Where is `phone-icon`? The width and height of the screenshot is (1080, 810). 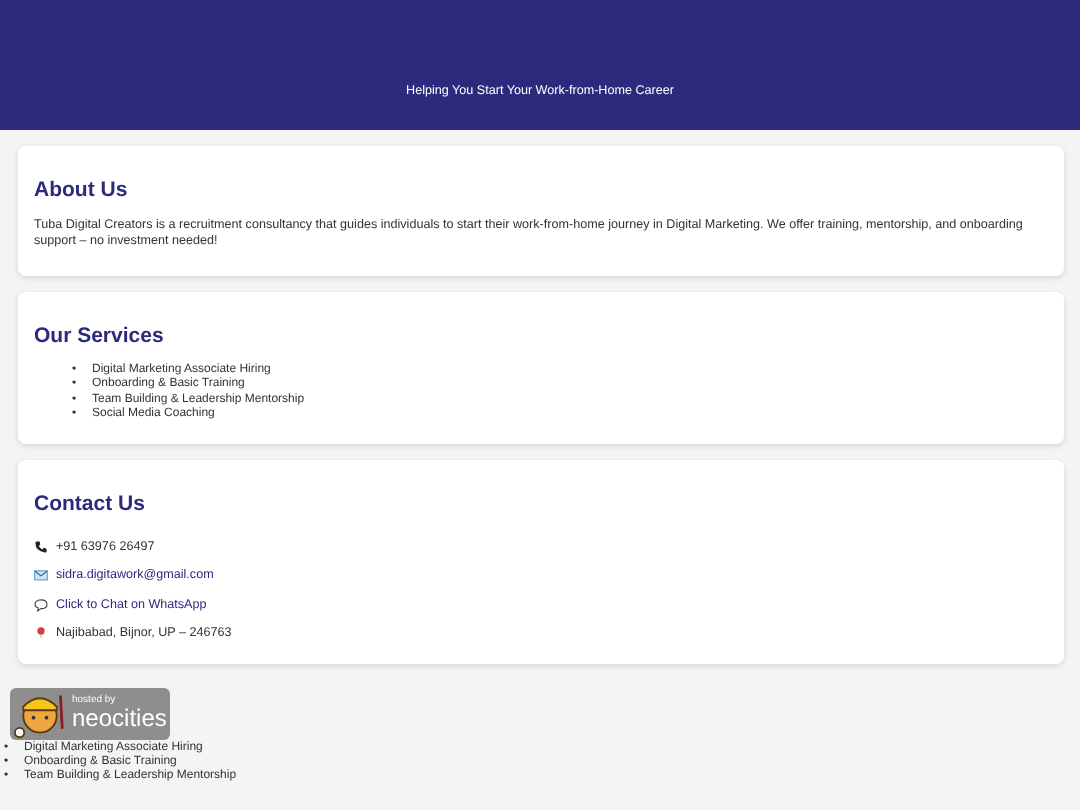 phone-icon is located at coordinates (41, 546).